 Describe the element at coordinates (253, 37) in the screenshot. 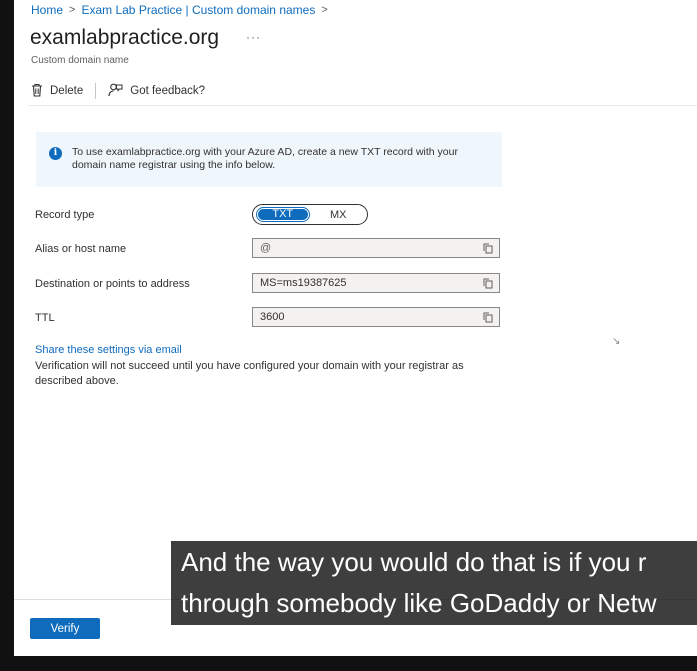

I see `more-options-icon: ···` at that location.